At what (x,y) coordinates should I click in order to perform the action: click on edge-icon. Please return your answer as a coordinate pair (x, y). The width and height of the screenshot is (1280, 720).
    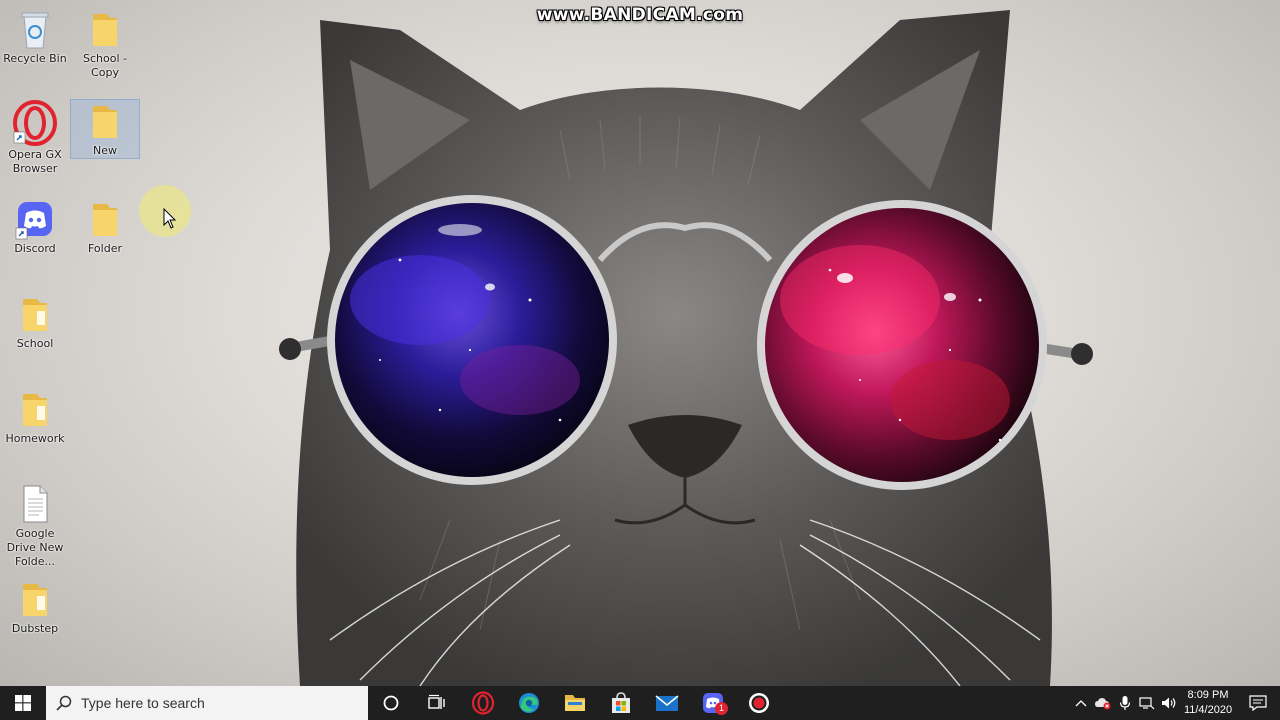
    Looking at the image, I should click on (529, 703).